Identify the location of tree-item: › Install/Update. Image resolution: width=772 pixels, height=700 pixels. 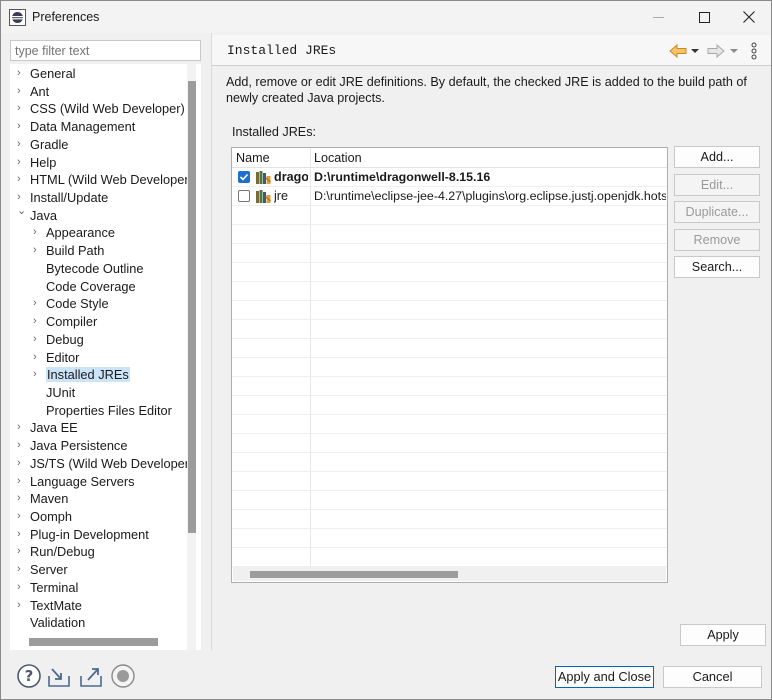
(62, 198).